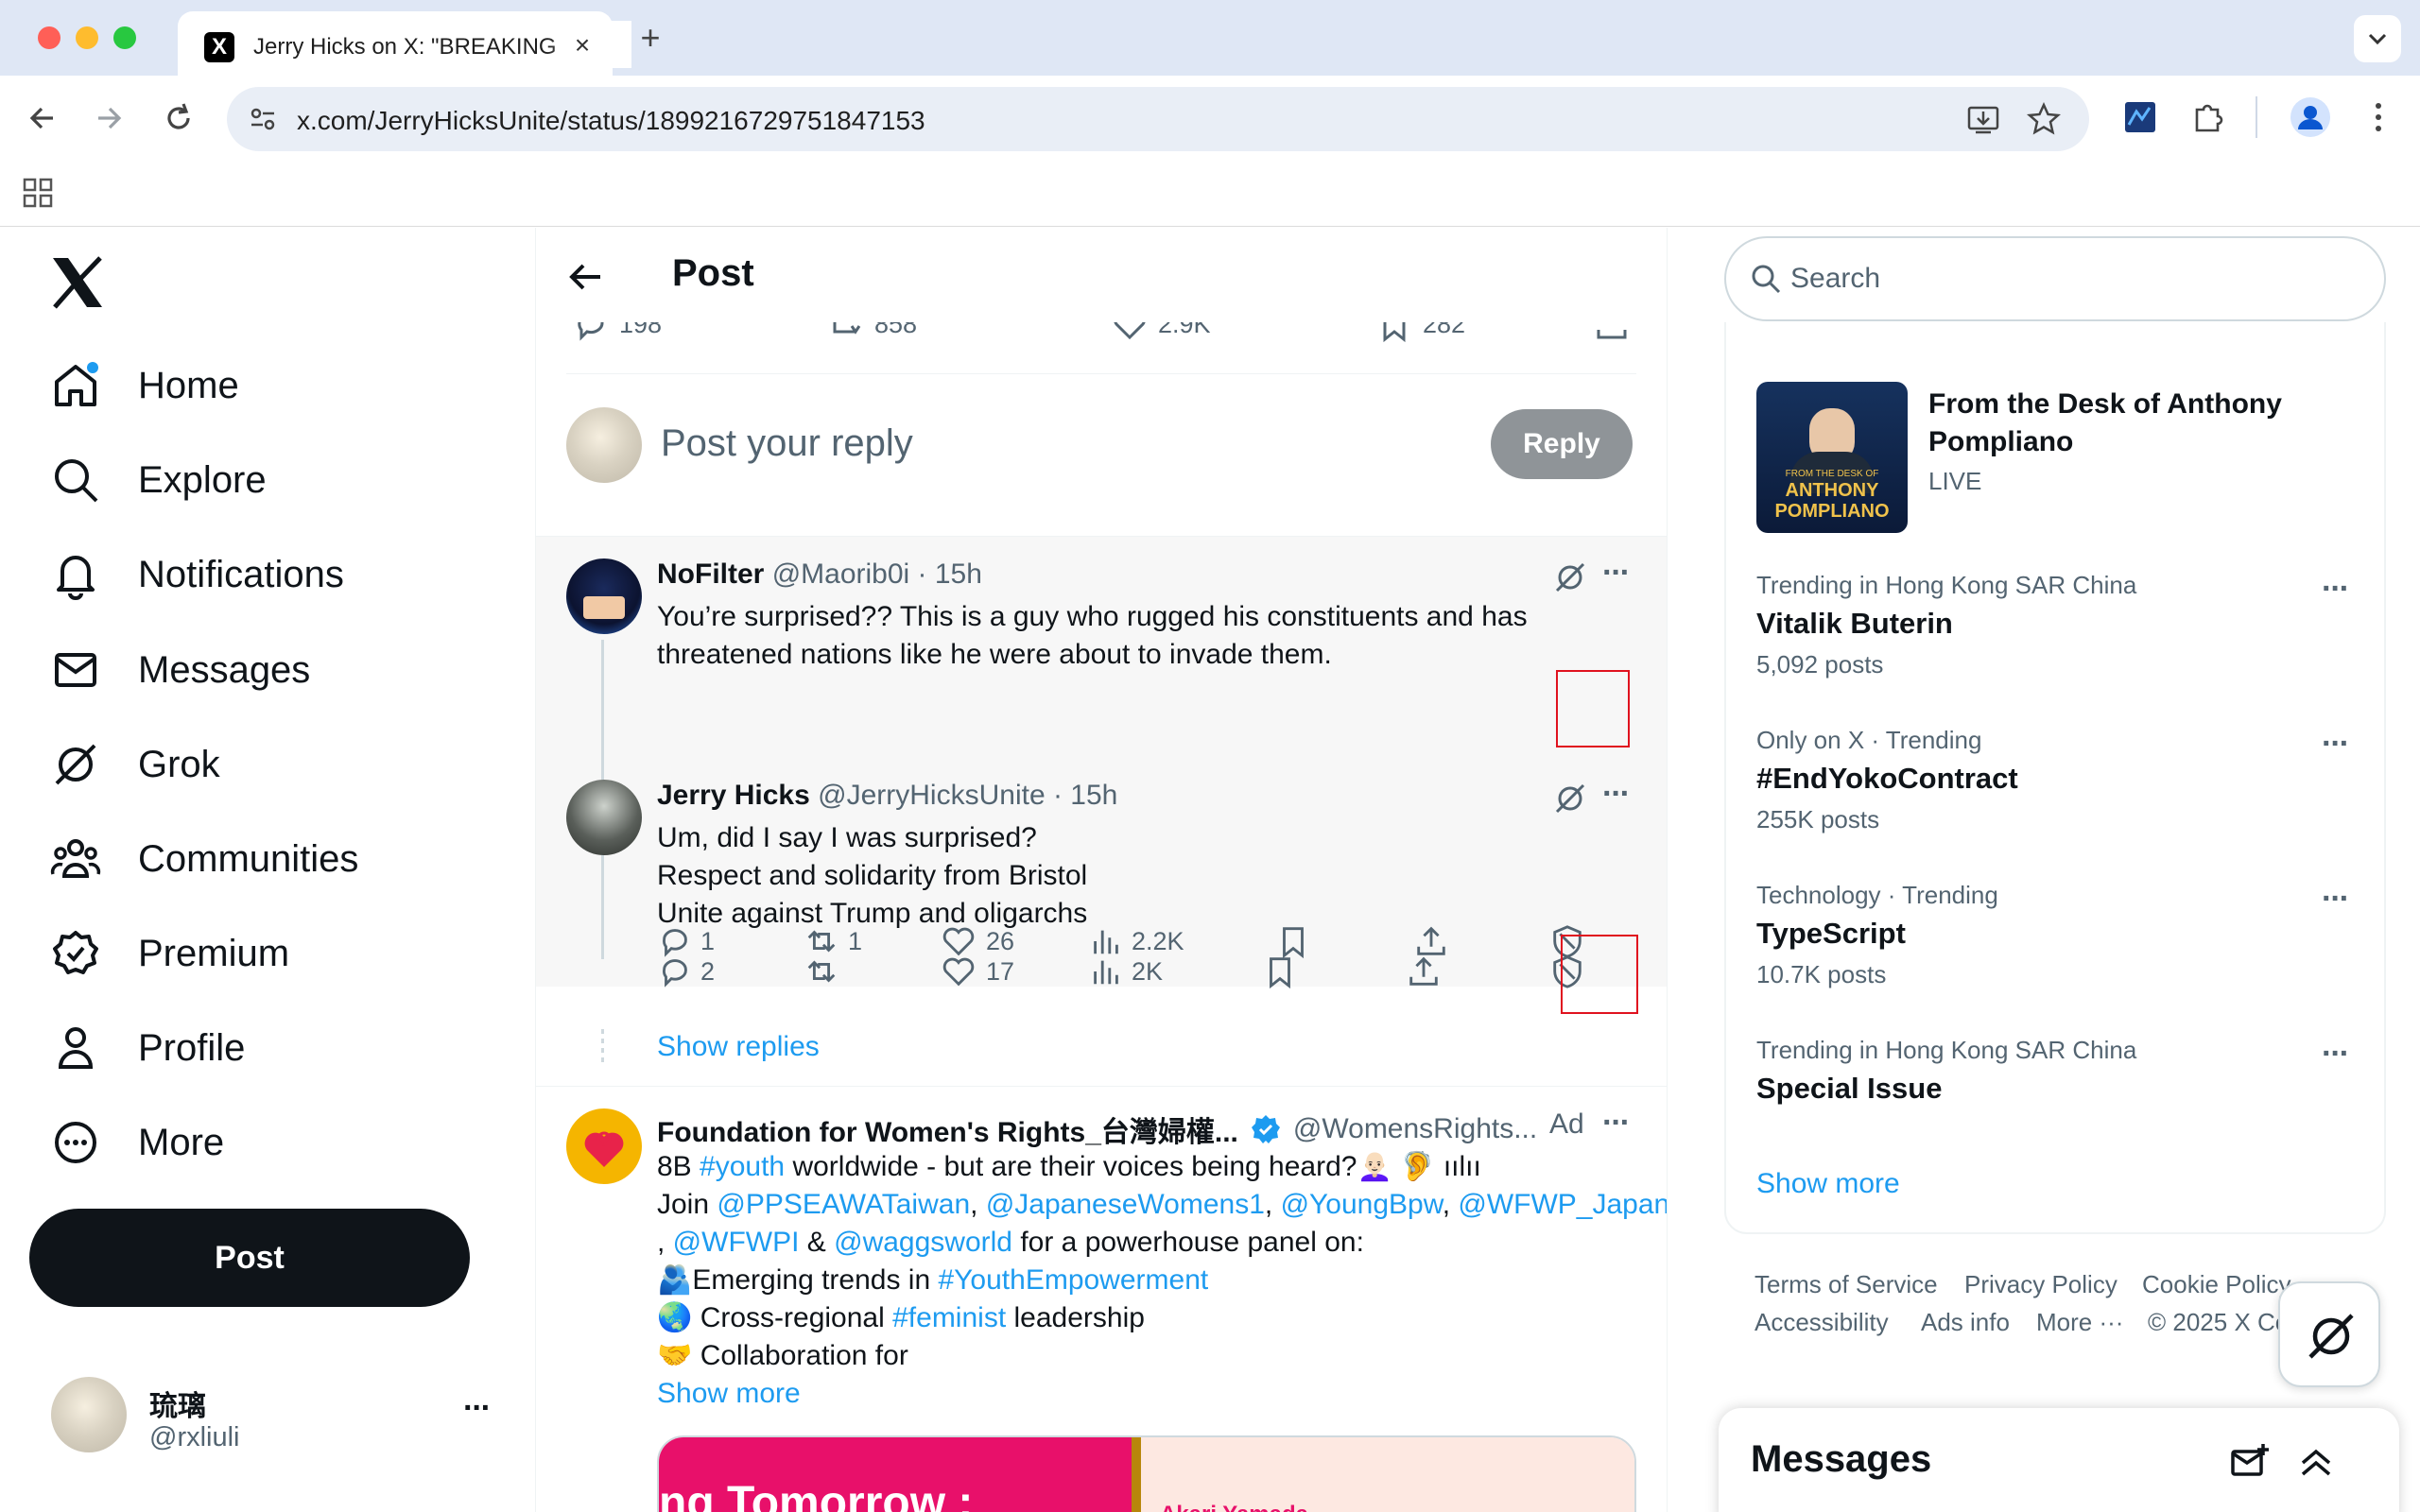 This screenshot has height=1512, width=2420. What do you see at coordinates (178, 670) in the screenshot?
I see `nav-messages: Messages` at bounding box center [178, 670].